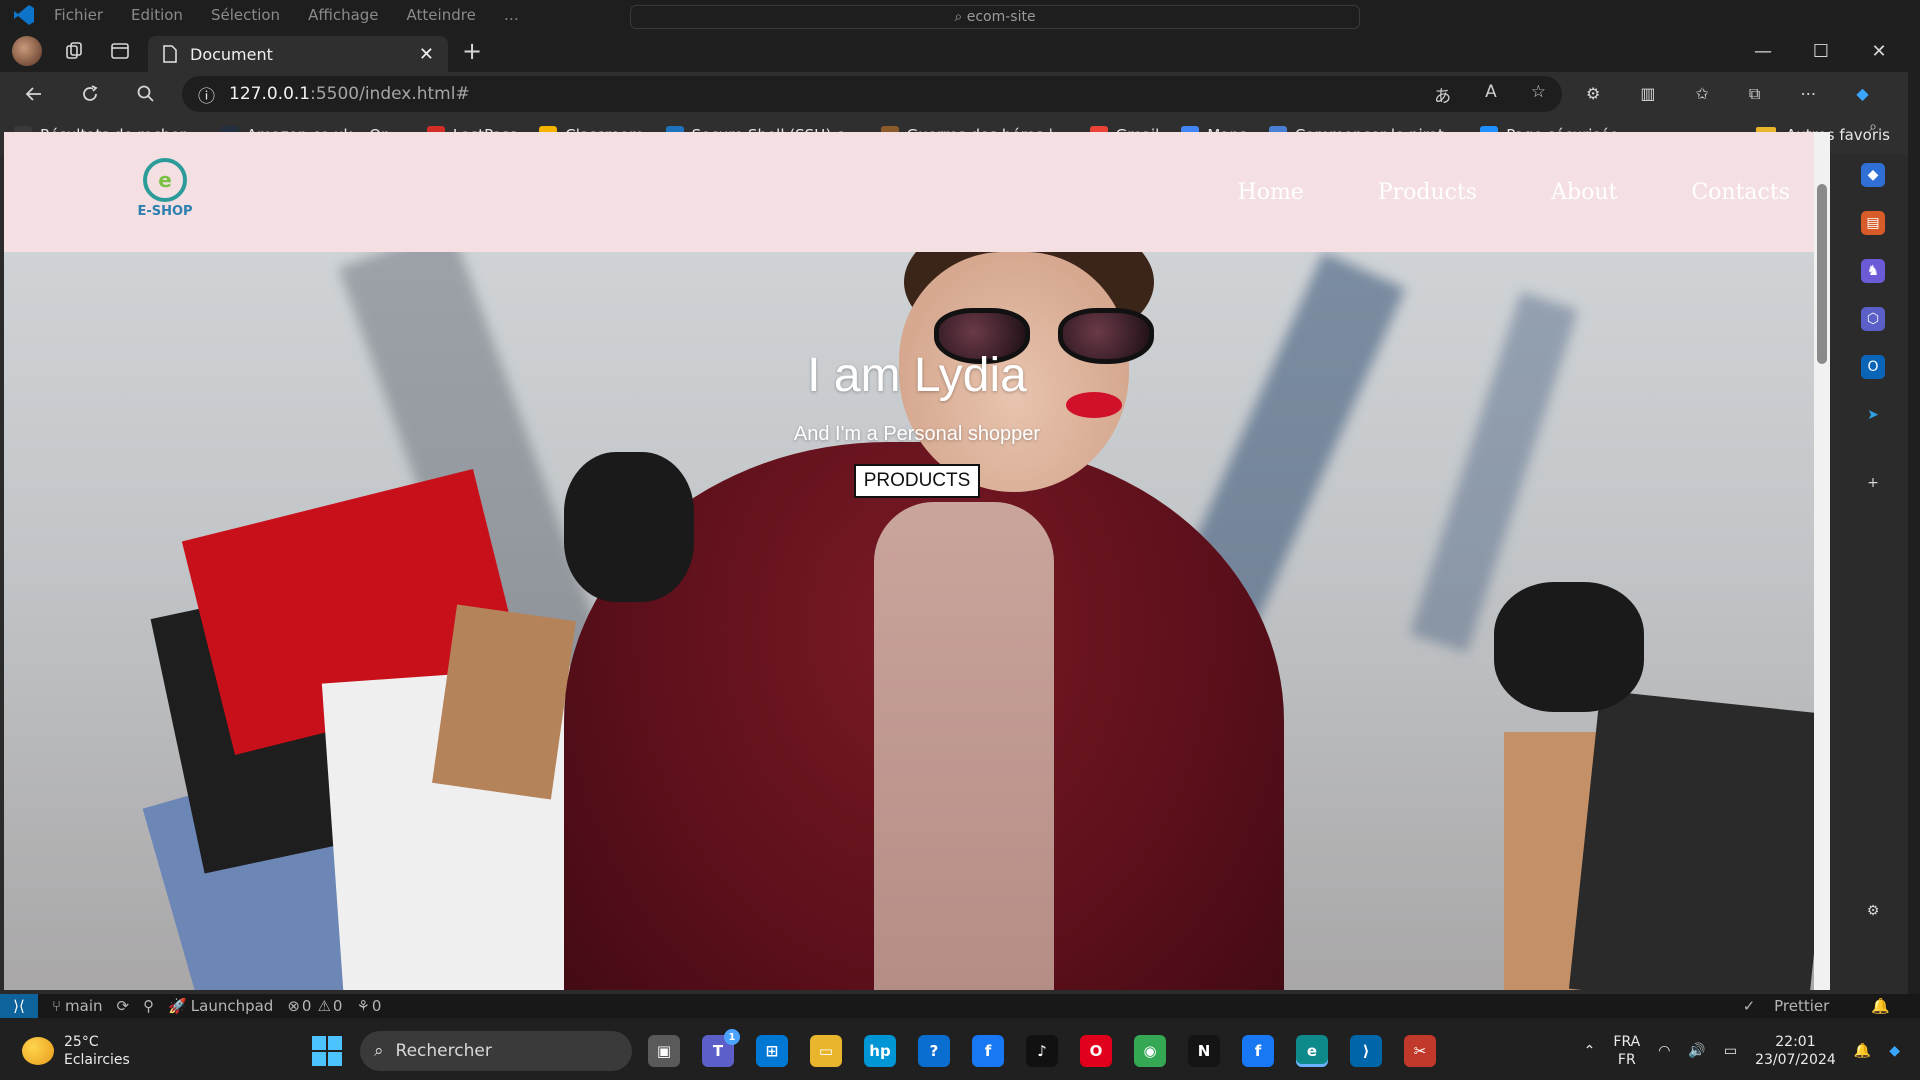  What do you see at coordinates (1873, 483) in the screenshot?
I see `add-sidebar-app-icon: +` at bounding box center [1873, 483].